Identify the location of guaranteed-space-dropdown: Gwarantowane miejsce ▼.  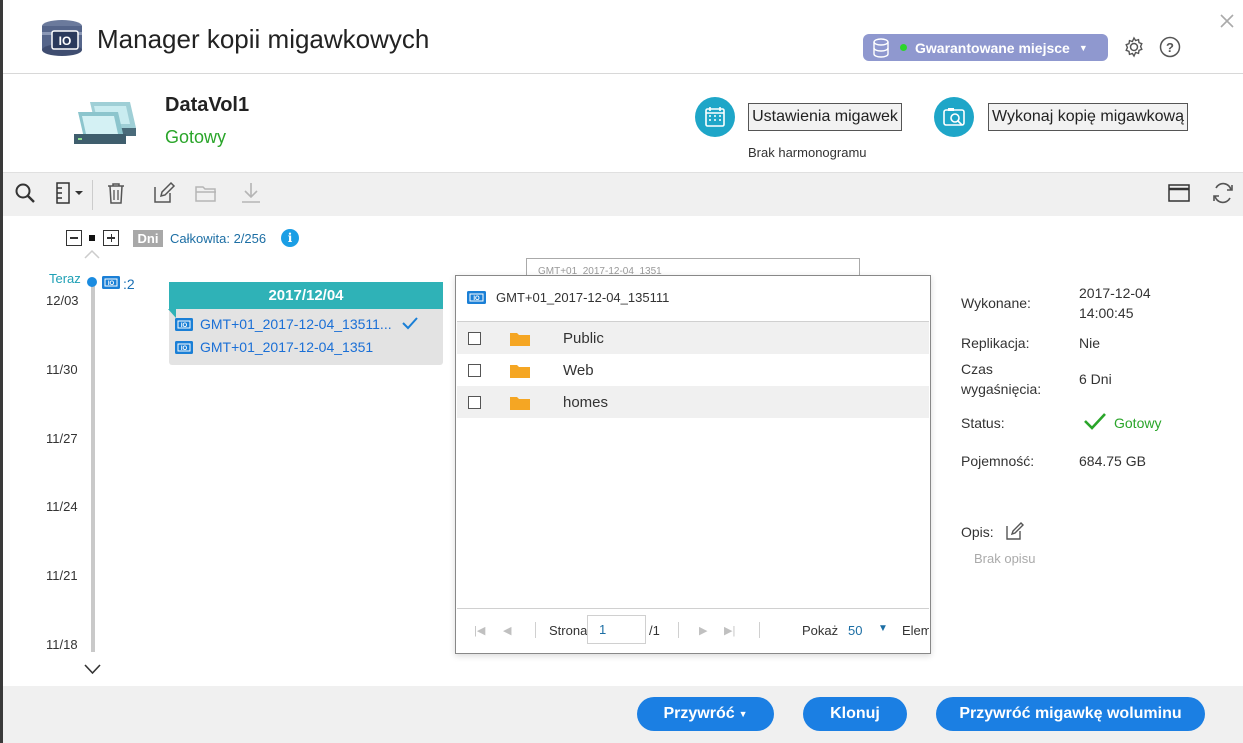
(985, 47).